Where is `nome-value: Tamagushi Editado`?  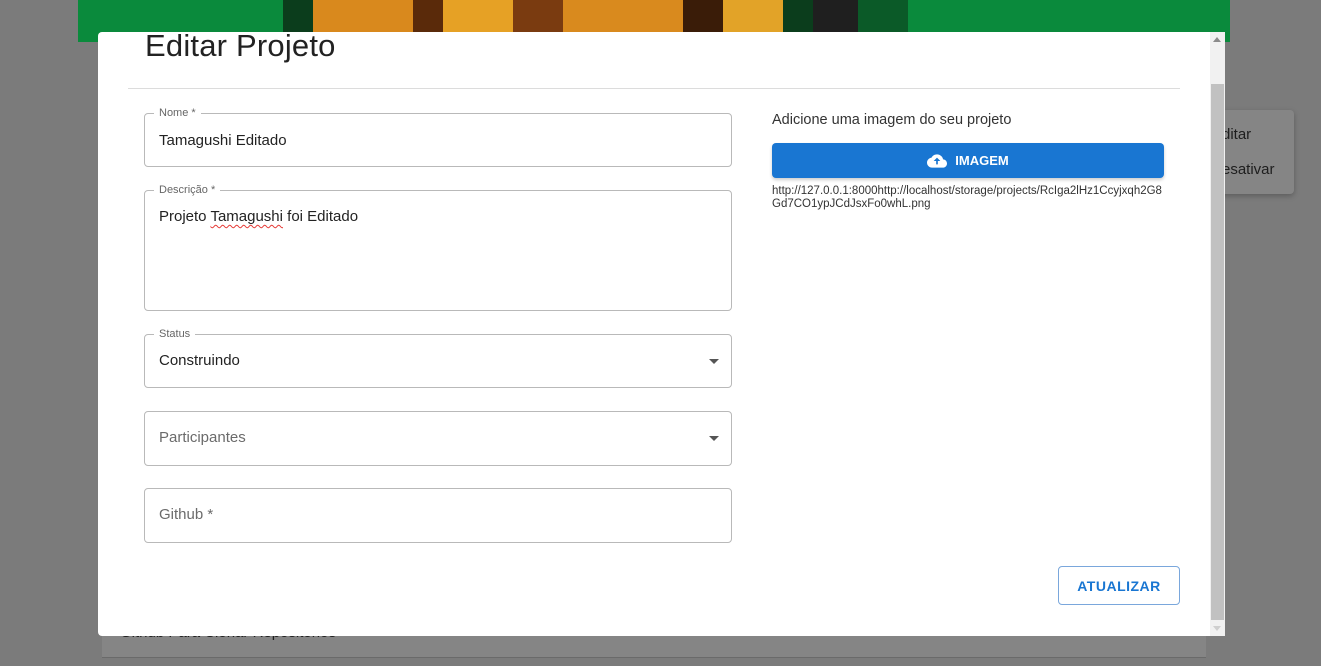 nome-value: Tamagushi Editado is located at coordinates (223, 140).